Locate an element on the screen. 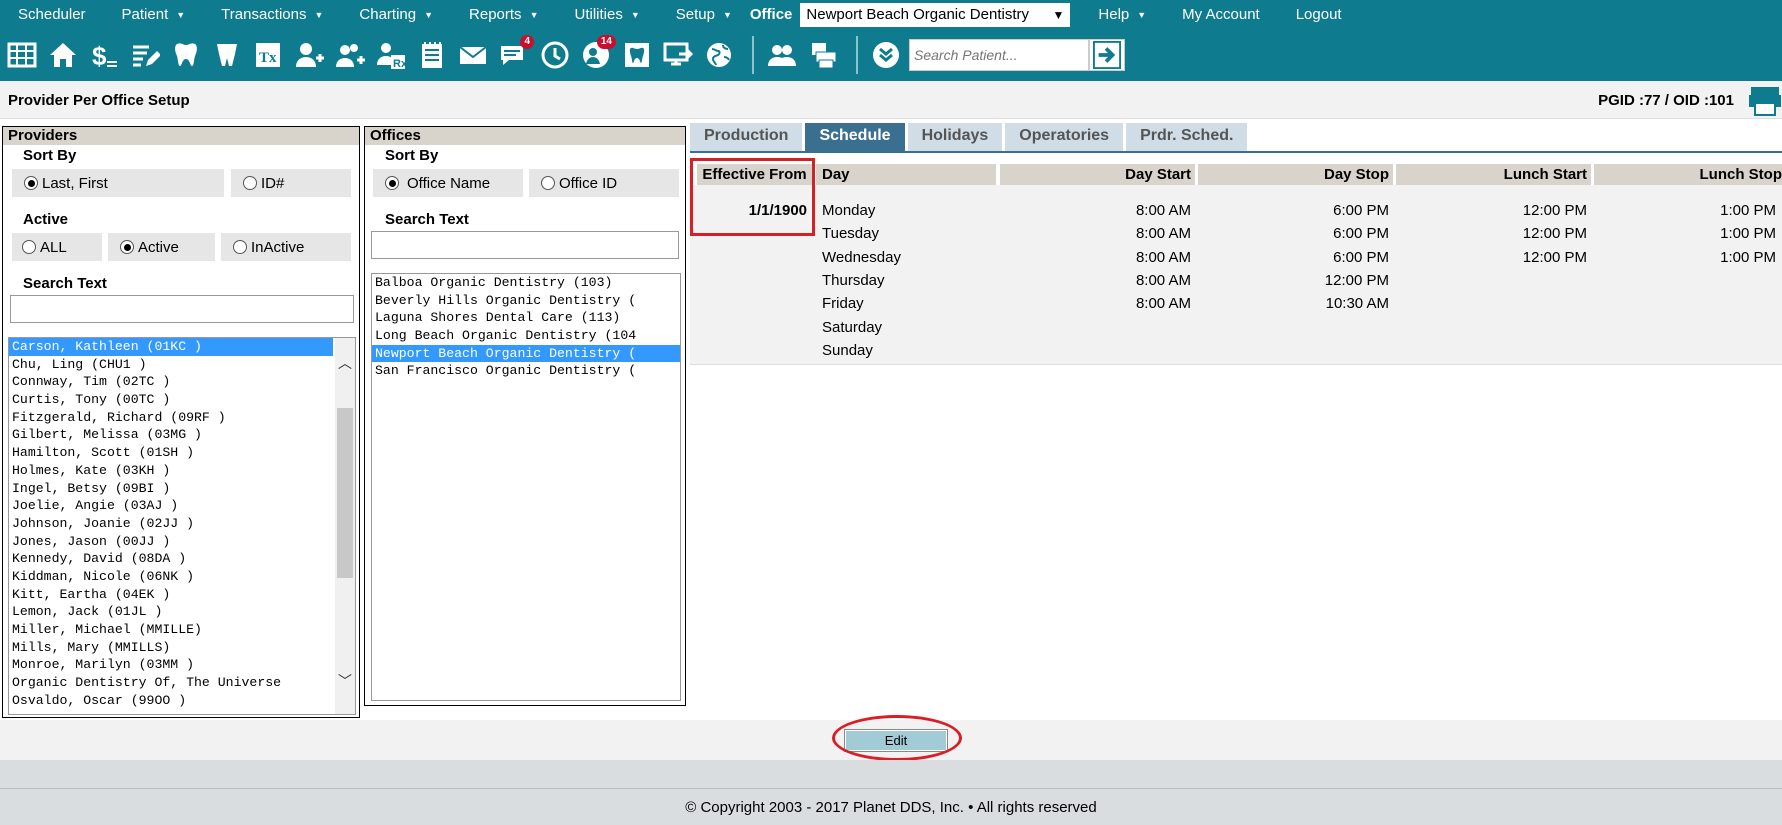 This screenshot has height=825, width=1782. nav-transactions: Transactions ▼ is located at coordinates (272, 14).